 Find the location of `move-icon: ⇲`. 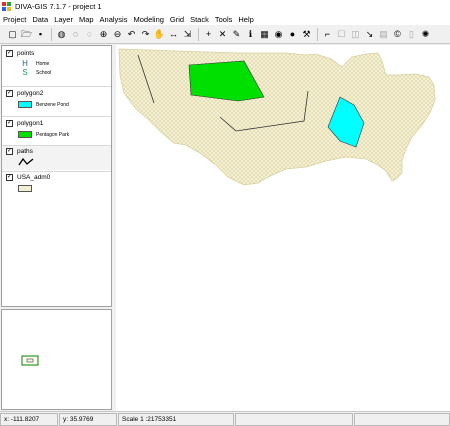

move-icon: ⇲ is located at coordinates (187, 34).